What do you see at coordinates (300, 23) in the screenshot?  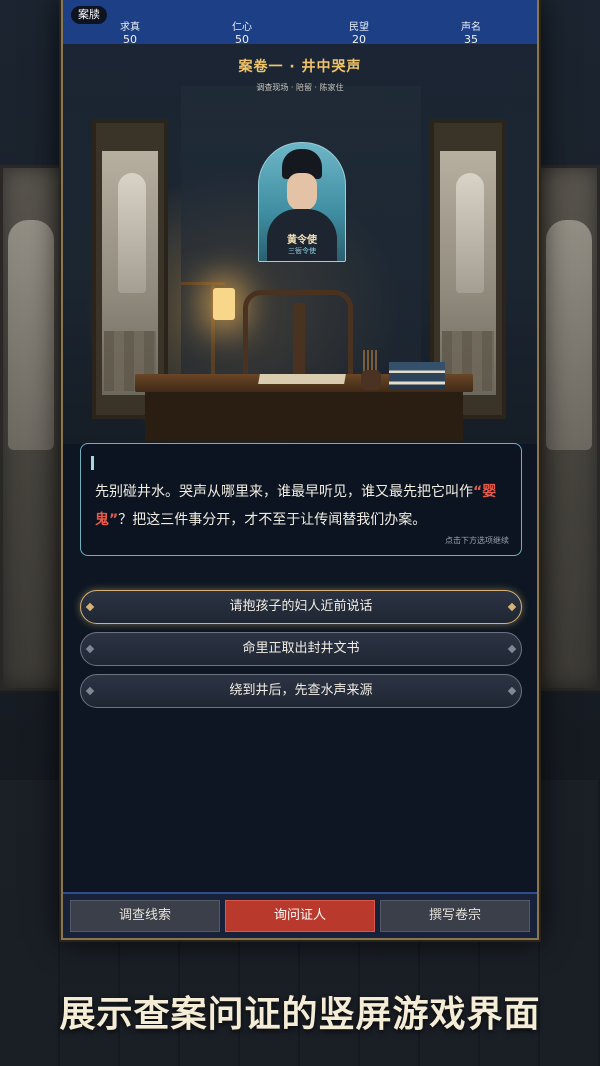 I see `stats-bar: 案牍 求真 50 仁心 50 民望 20 声名 35` at bounding box center [300, 23].